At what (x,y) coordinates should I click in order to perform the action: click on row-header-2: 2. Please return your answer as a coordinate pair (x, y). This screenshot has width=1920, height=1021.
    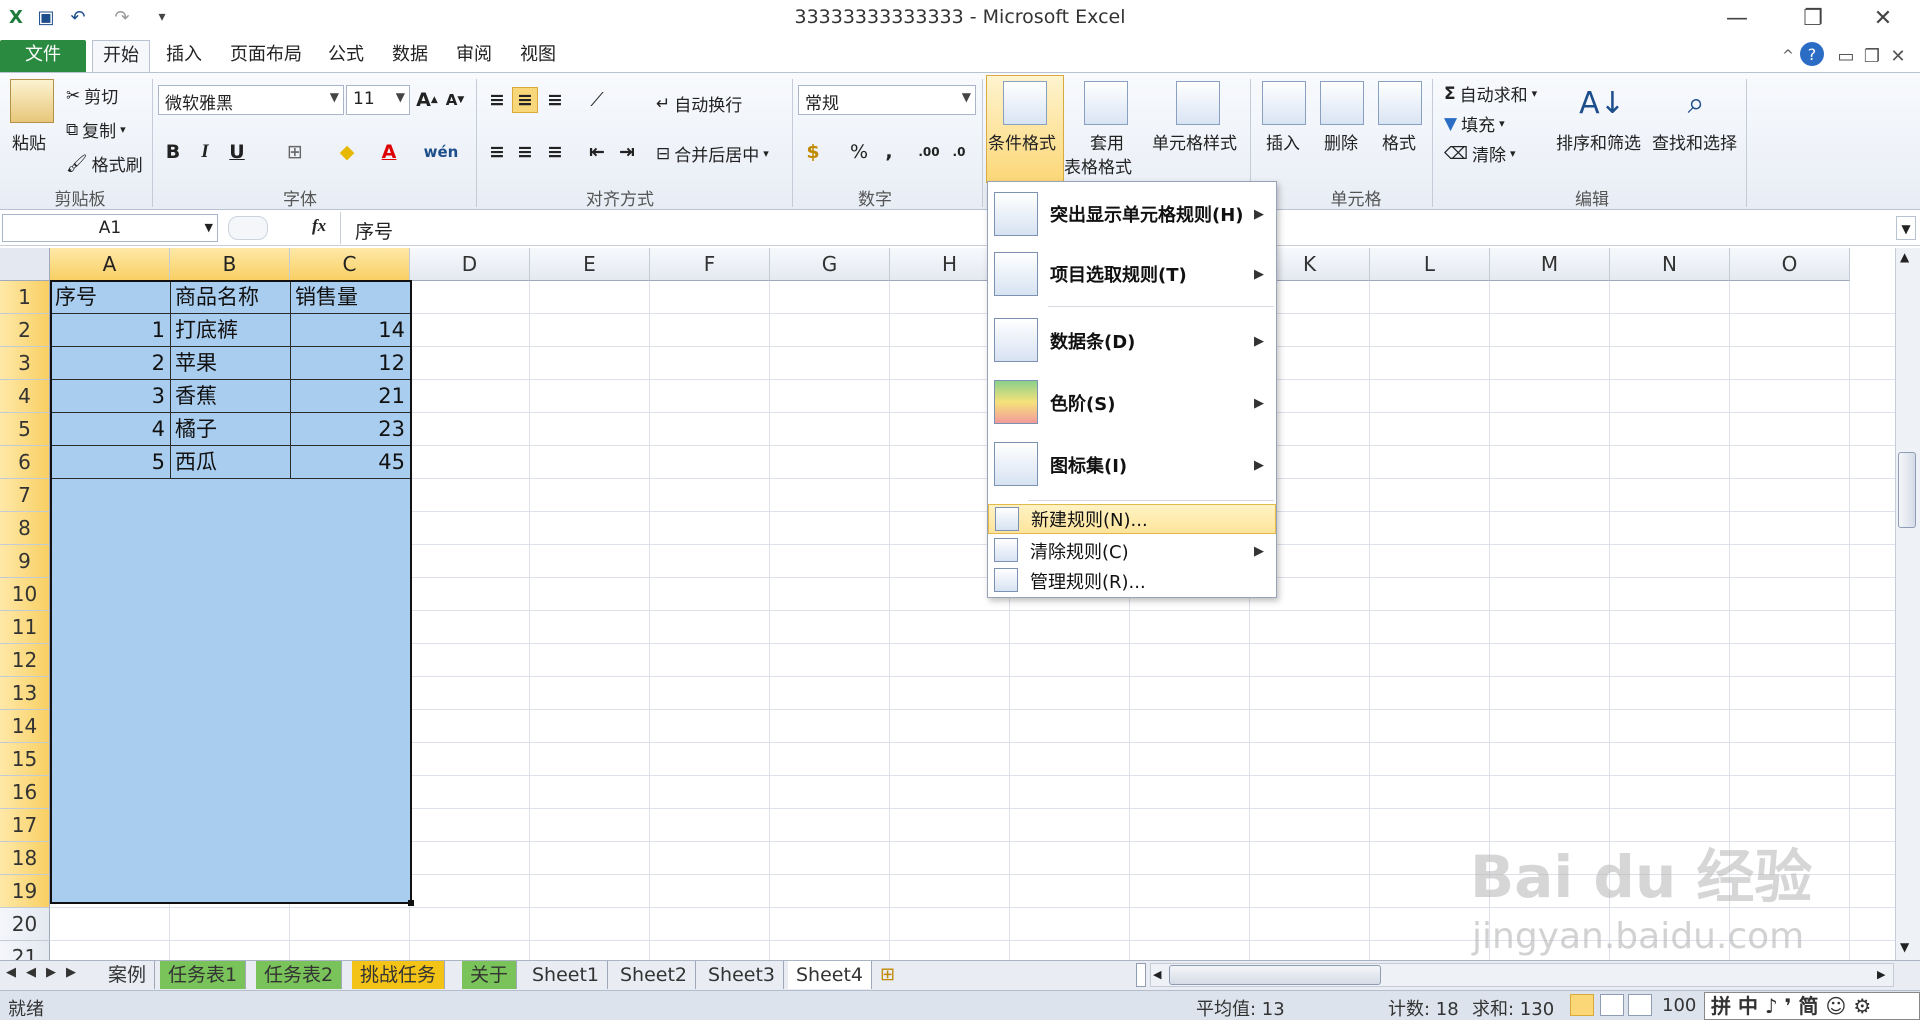
    Looking at the image, I should click on (25, 330).